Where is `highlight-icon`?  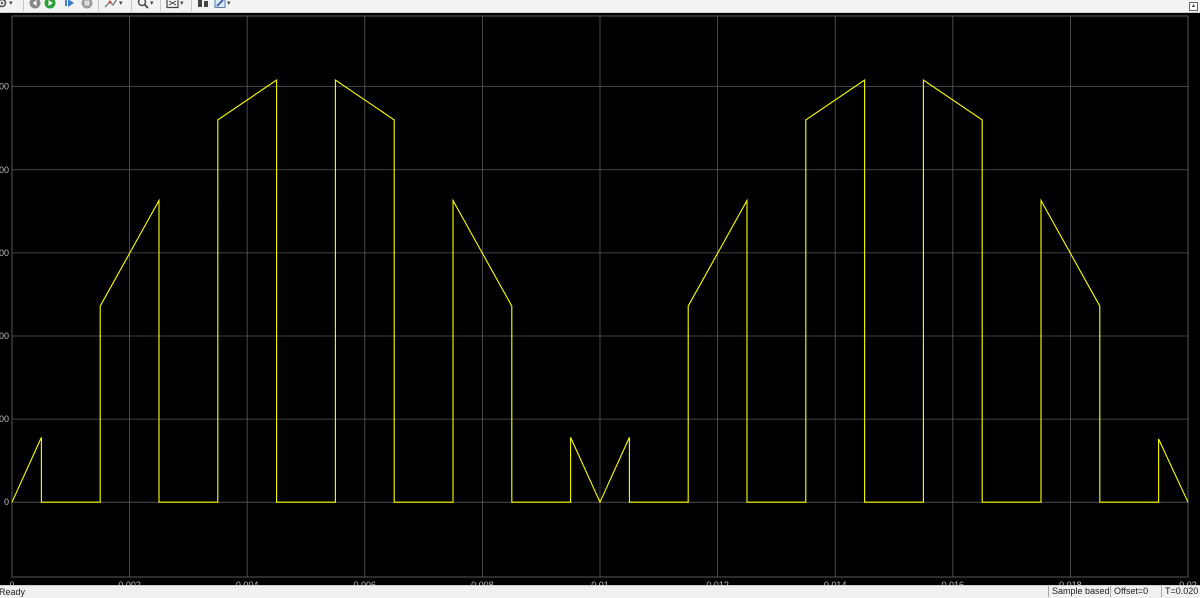
highlight-icon is located at coordinates (111, 4).